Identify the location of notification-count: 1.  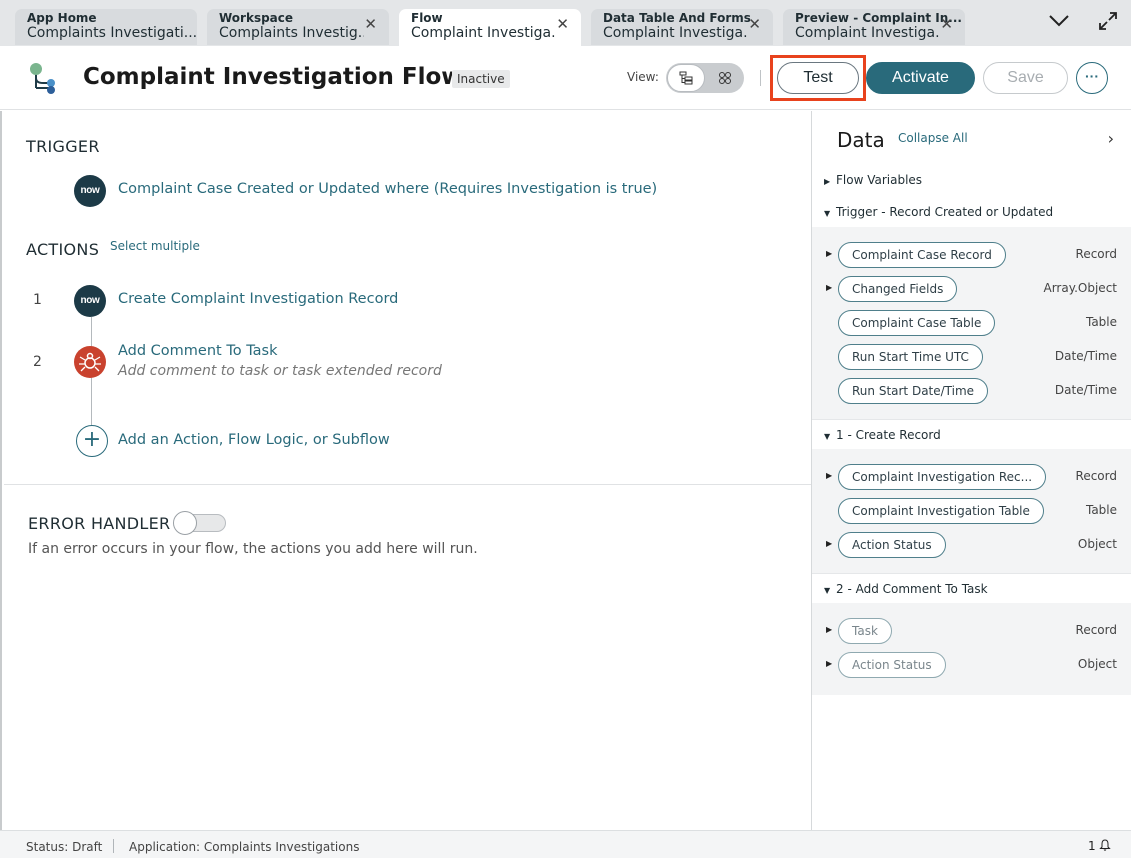
(1092, 846).